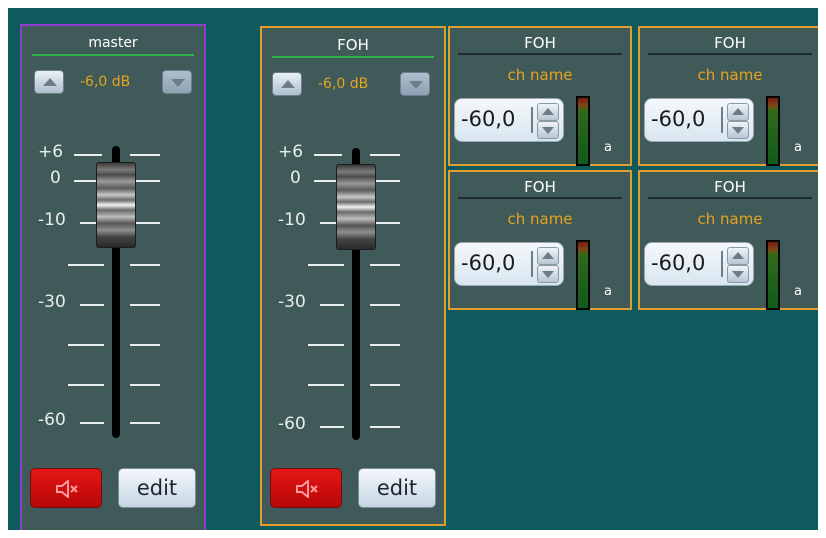 This screenshot has width=826, height=538. I want to click on send-cell-2: FOH ch name -60,0 a, so click(728, 96).